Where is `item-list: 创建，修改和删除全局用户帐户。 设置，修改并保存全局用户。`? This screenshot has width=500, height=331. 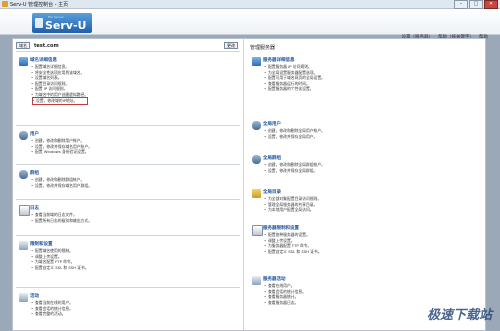
item-list: 创建，修改和删除全局用户帐户。 设置，修改并保存全局用户。 is located at coordinates (294, 134).